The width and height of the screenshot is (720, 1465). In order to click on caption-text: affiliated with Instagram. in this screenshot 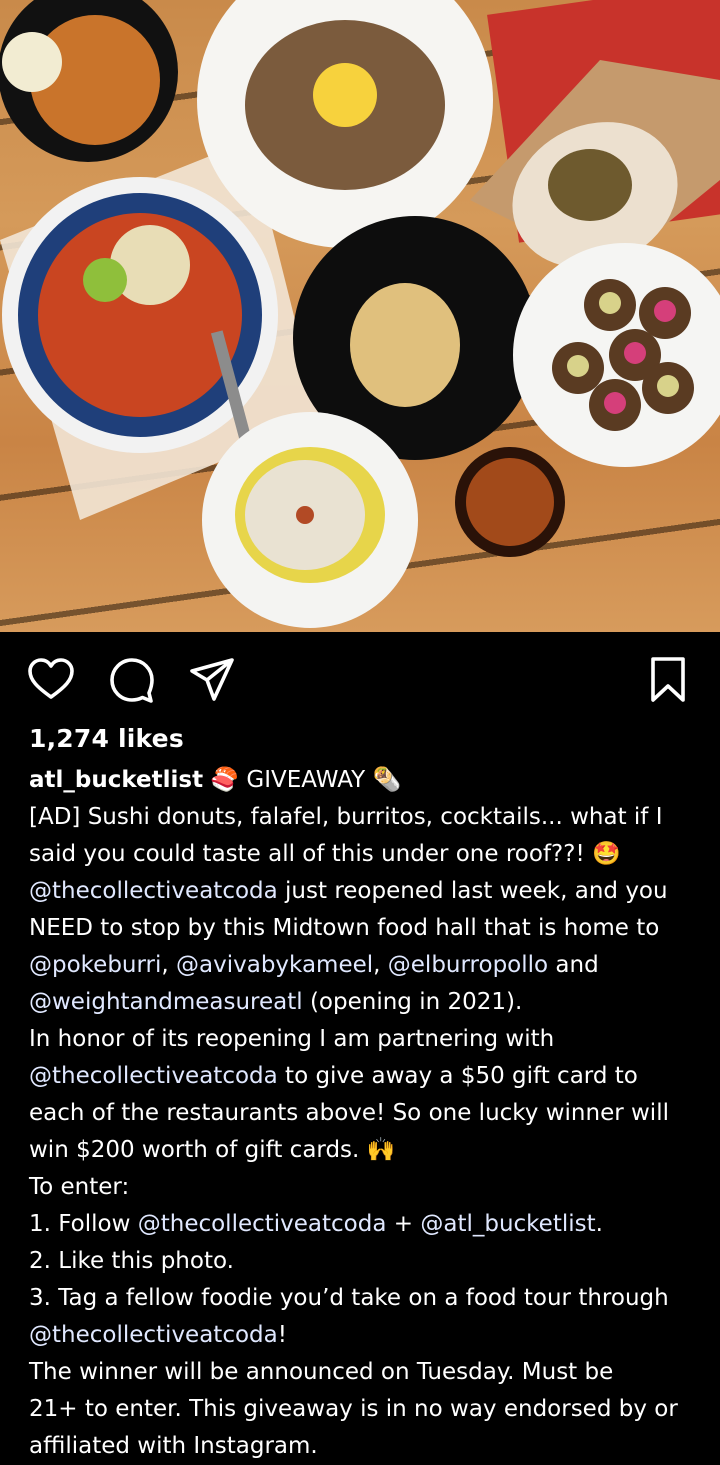, I will do `click(173, 1446)`.